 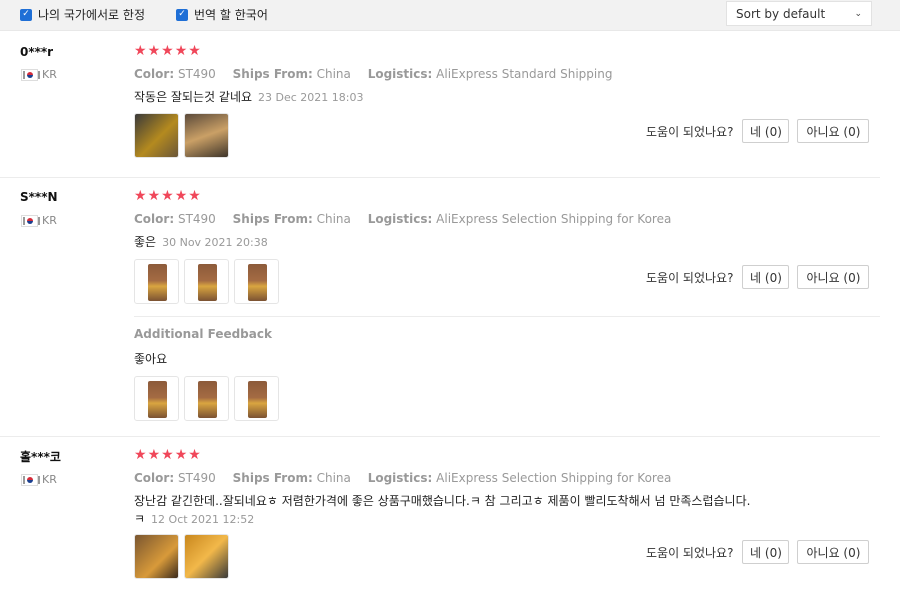 What do you see at coordinates (37, 52) in the screenshot?
I see `reviewer-name: 0***r` at bounding box center [37, 52].